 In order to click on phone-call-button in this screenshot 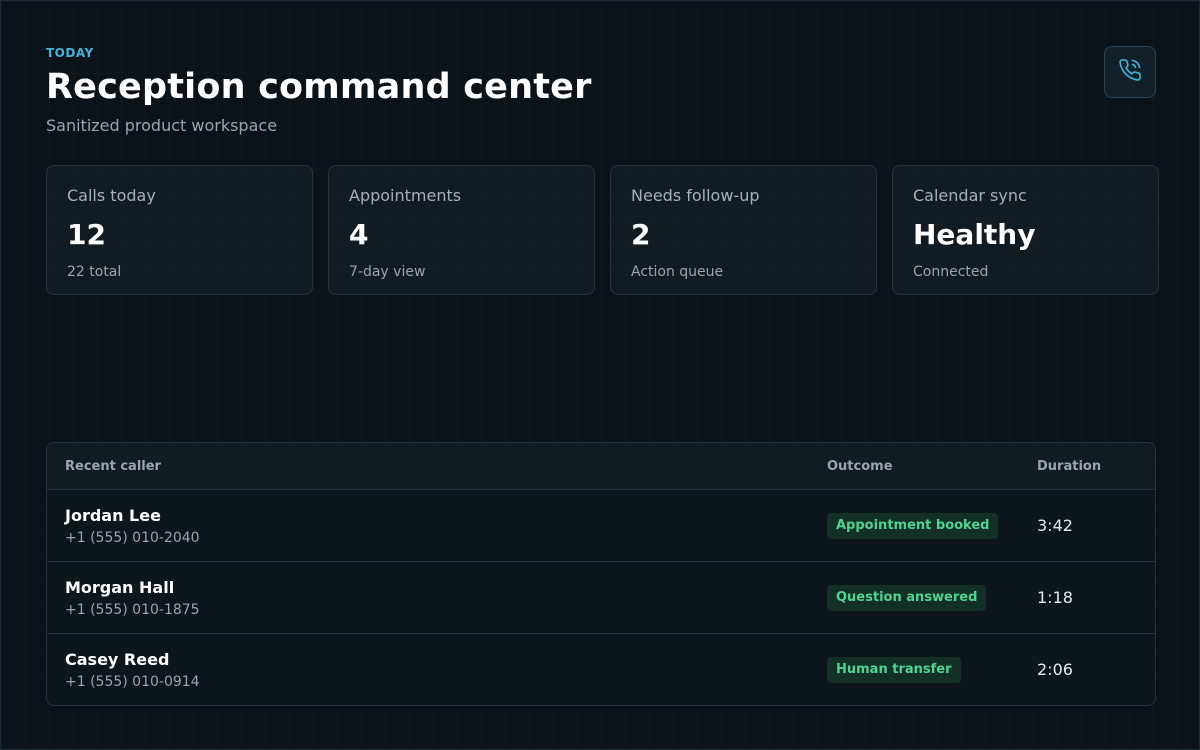, I will do `click(1130, 72)`.